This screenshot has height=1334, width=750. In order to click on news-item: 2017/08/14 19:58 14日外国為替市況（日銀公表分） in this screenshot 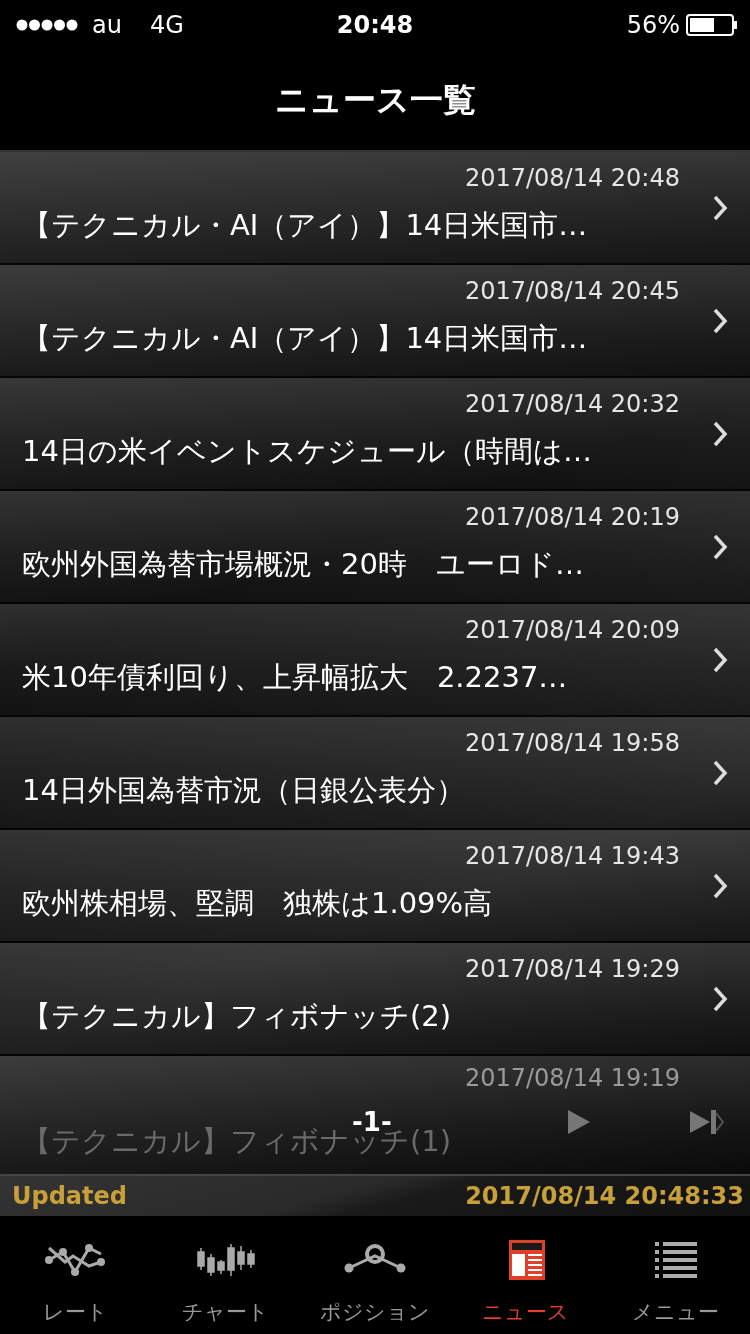, I will do `click(375, 773)`.